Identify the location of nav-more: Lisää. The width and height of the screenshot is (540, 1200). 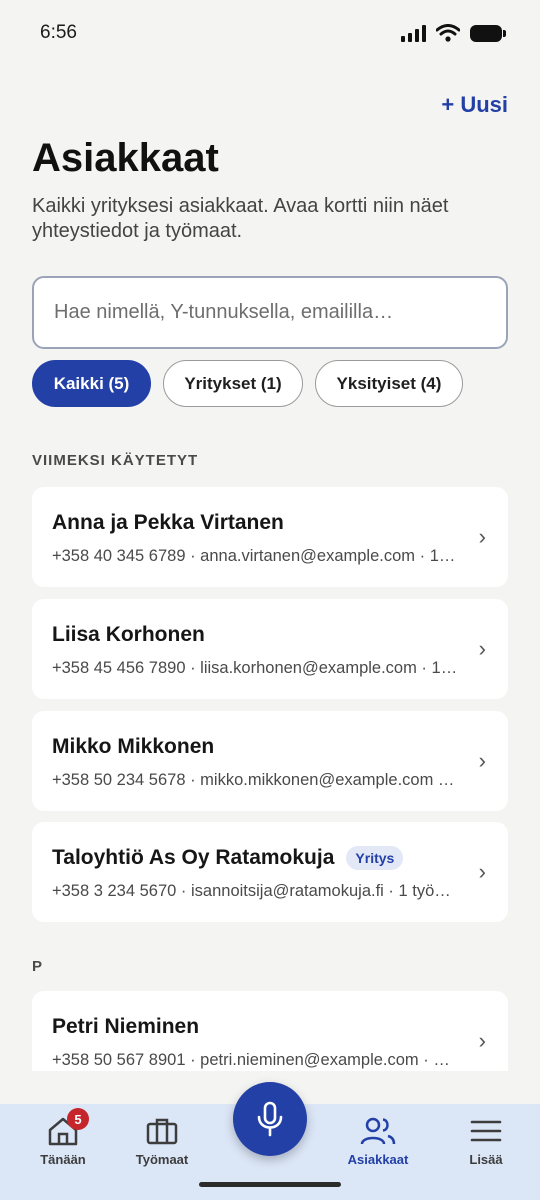
(486, 1140).